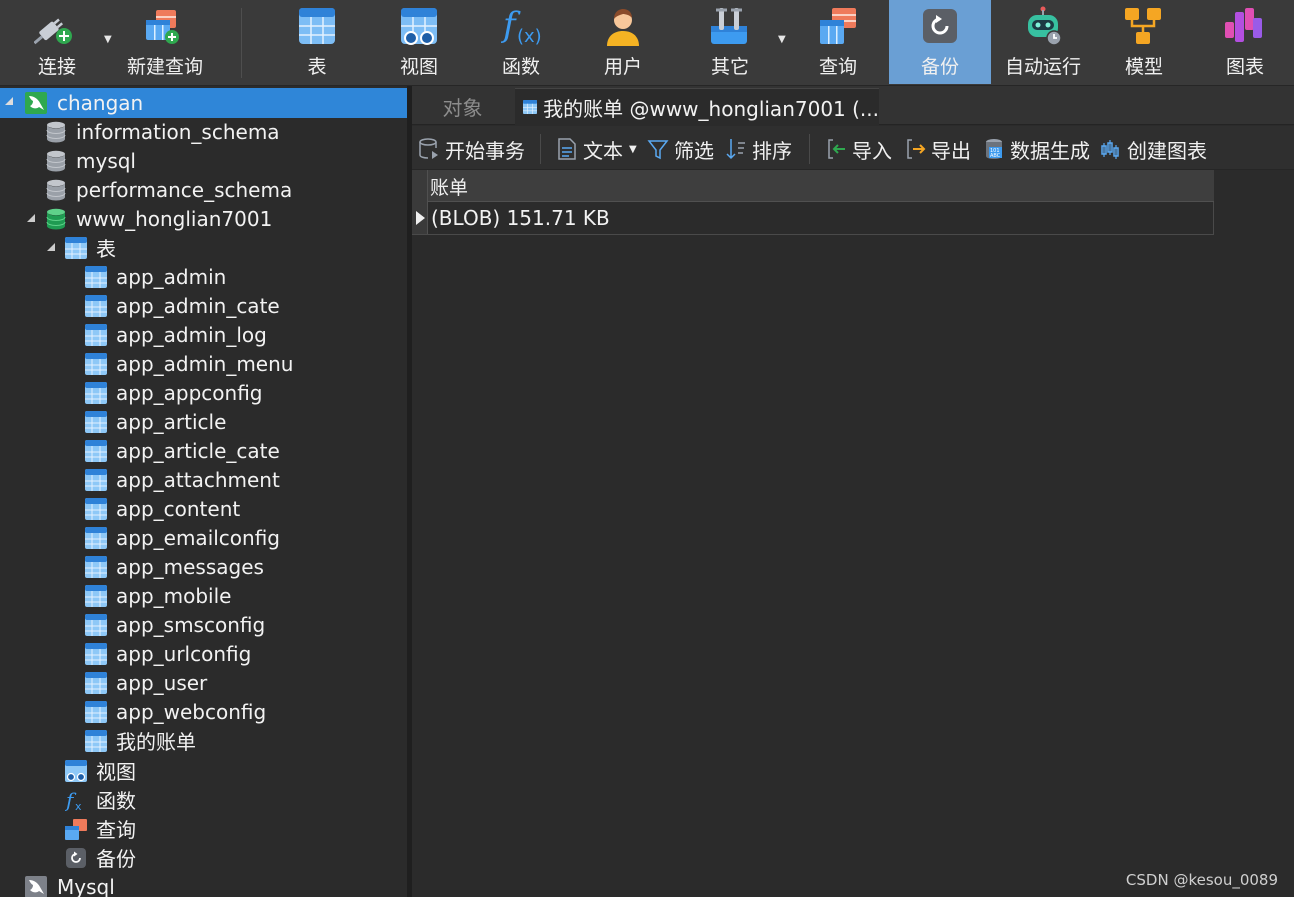 This screenshot has height=897, width=1294. What do you see at coordinates (729, 67) in the screenshot?
I see `others-label: 其它` at bounding box center [729, 67].